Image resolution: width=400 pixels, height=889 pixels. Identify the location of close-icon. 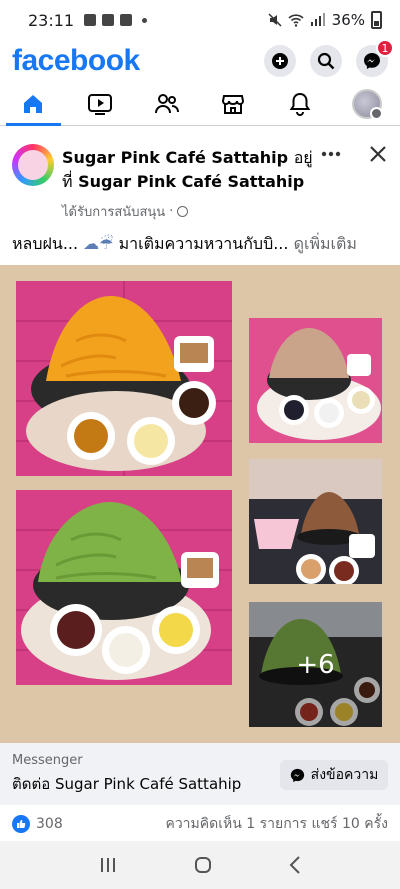
(378, 154).